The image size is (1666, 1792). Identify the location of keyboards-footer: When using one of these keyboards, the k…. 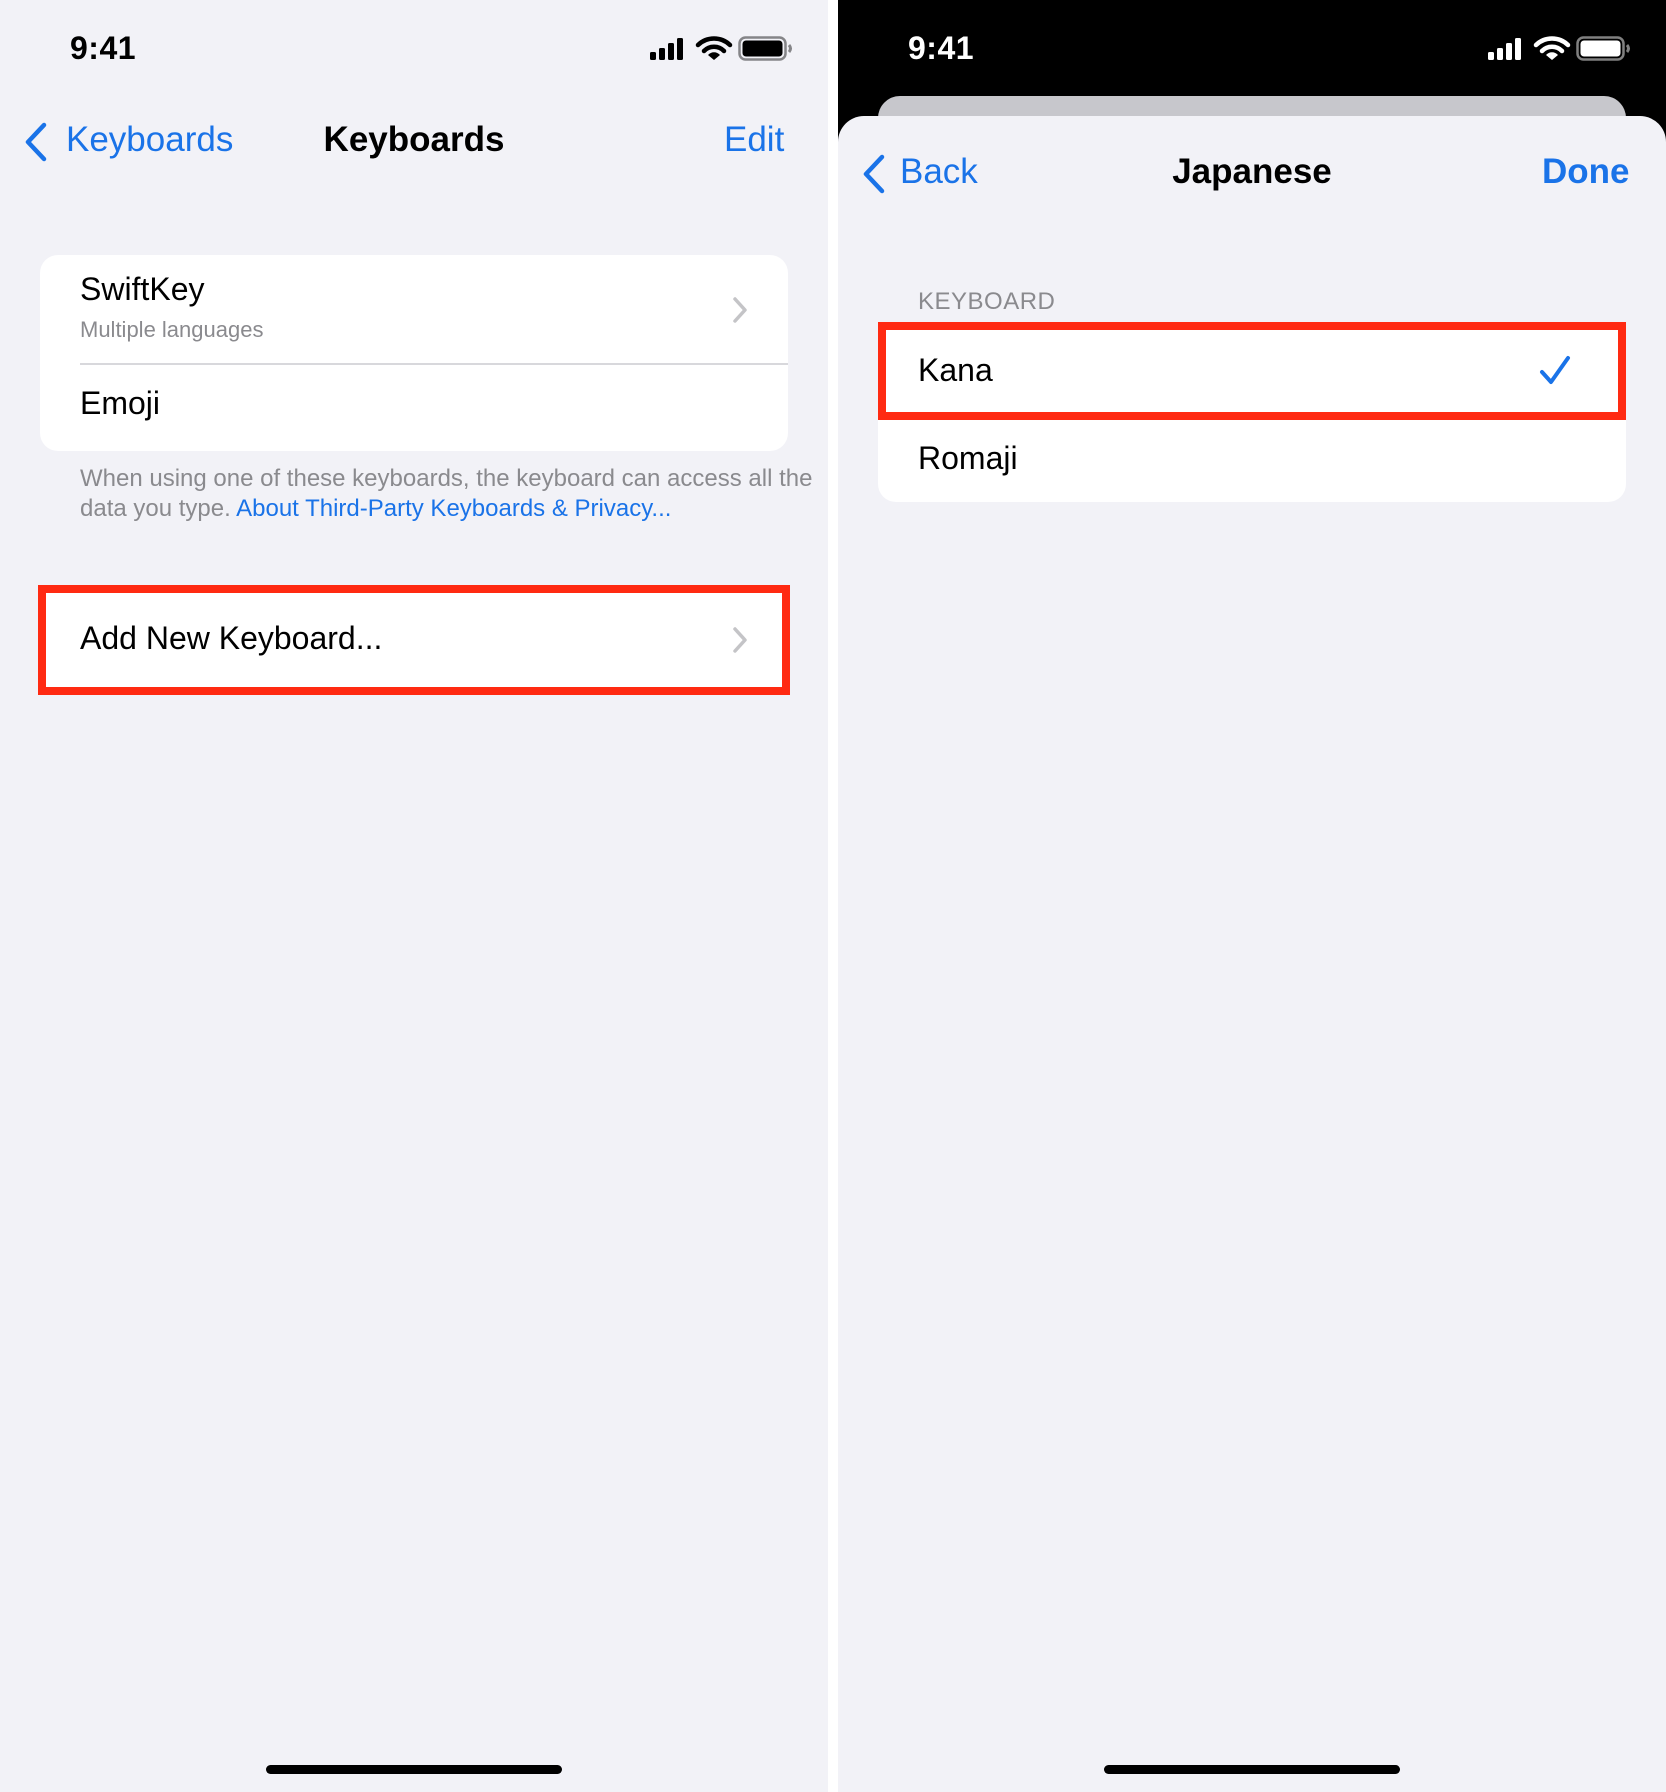
(450, 494).